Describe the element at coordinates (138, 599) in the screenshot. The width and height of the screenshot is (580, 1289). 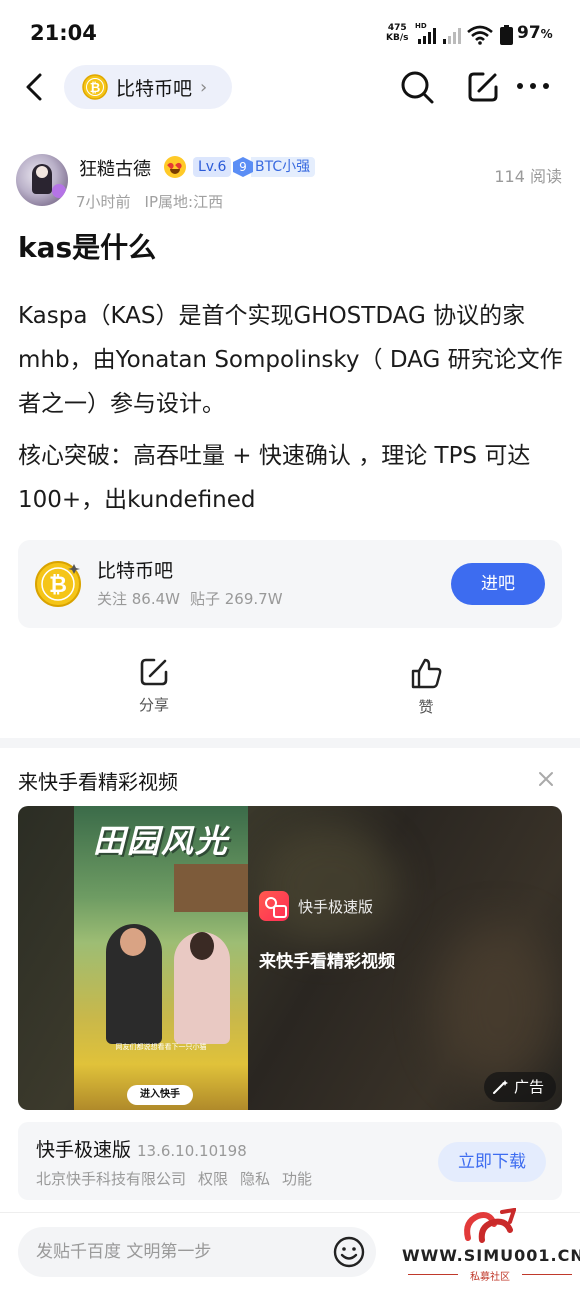
I see `followers-count: 关注 86.4W` at that location.